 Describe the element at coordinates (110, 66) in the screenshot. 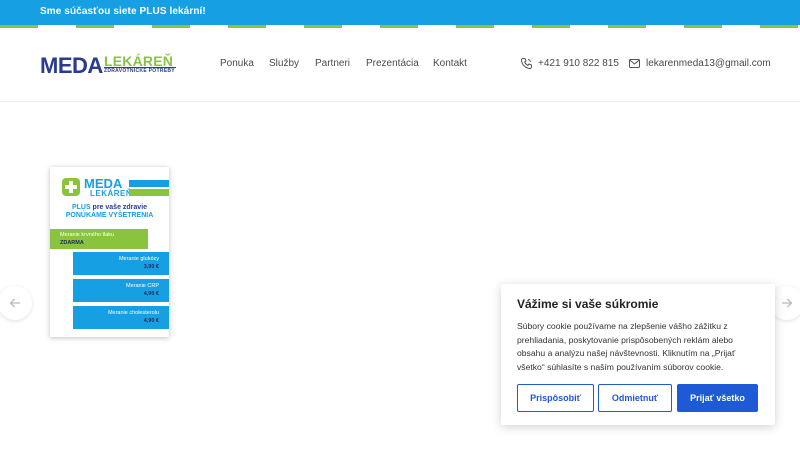

I see `site-logo: MEDA LEKÁREŇ ZDRAVOTNÍCKE POTREBY` at that location.